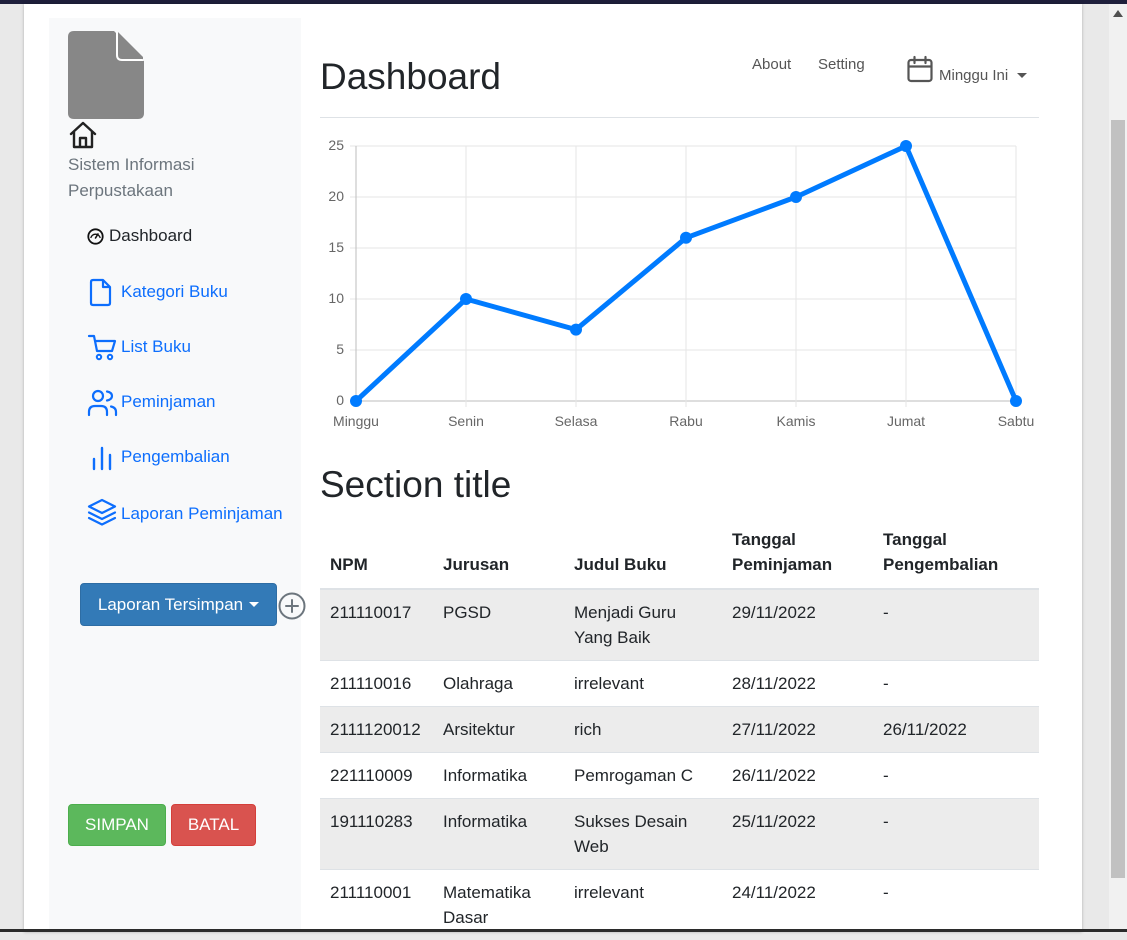 The image size is (1127, 940). What do you see at coordinates (101, 292) in the screenshot?
I see `file-outline-icon` at bounding box center [101, 292].